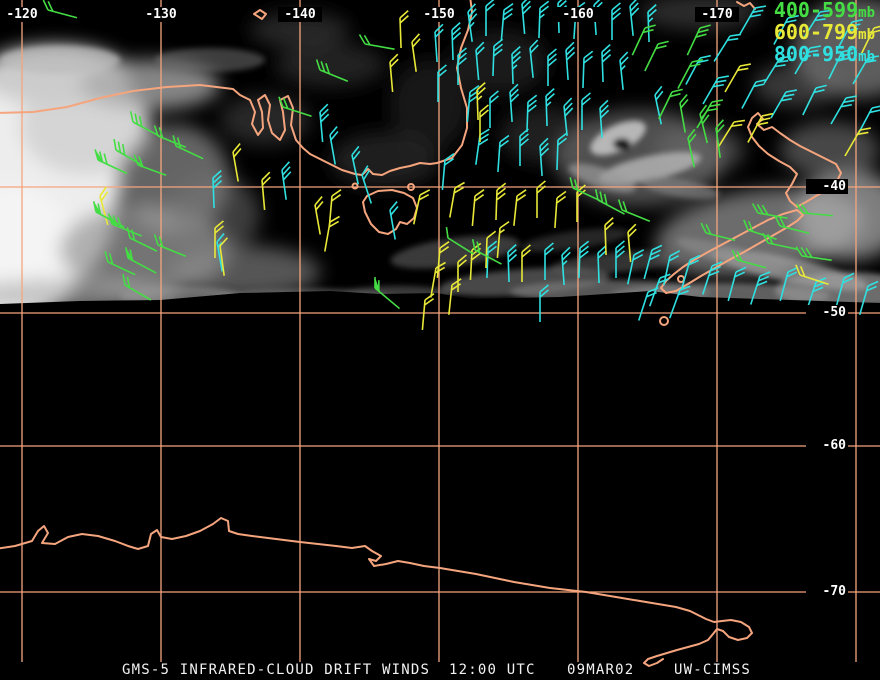 The width and height of the screenshot is (880, 680). I want to click on caption-time: 12:00 UTC, so click(492, 670).